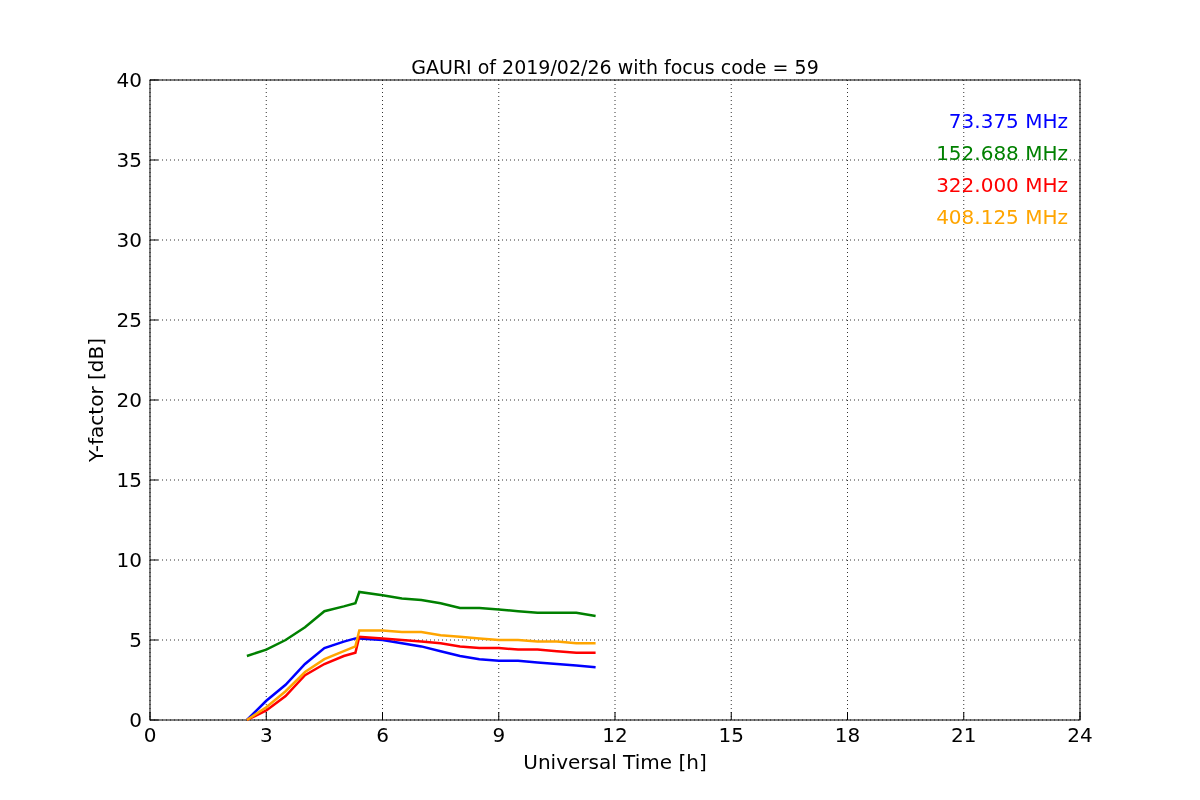 This screenshot has width=1200, height=800. Describe the element at coordinates (499, 735) in the screenshot. I see `x-tick-label: 9` at that location.